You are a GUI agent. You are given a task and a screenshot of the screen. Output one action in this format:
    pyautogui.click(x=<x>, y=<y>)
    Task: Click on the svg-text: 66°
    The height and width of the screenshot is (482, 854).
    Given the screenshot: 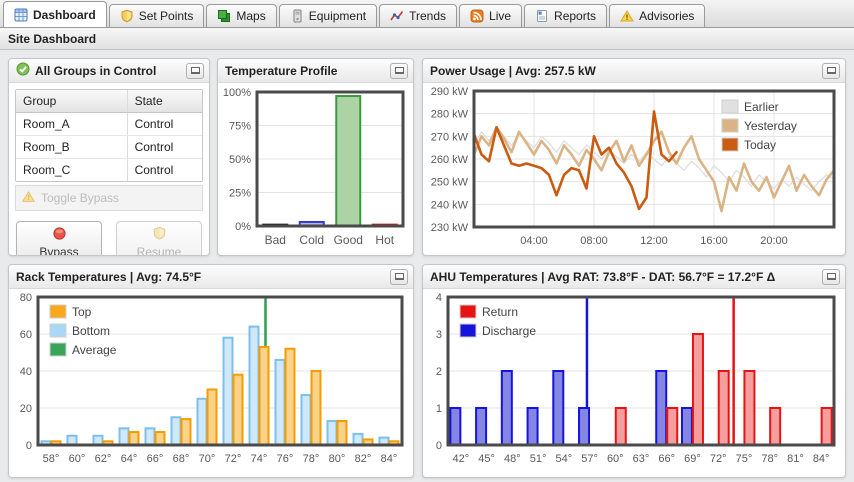 What is the action you would take?
    pyautogui.click(x=666, y=459)
    